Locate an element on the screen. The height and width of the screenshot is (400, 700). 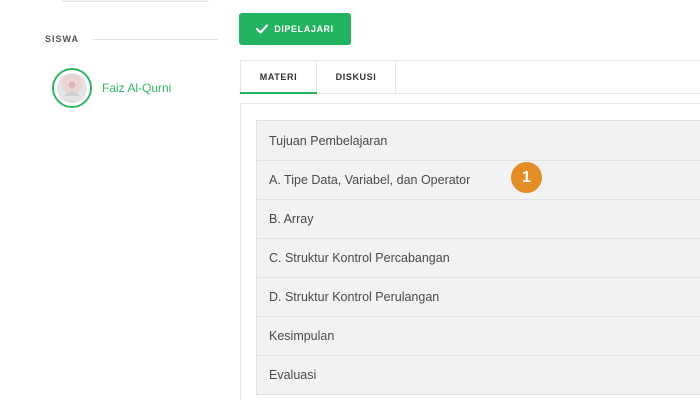
sidebar-students-section: SISWA Faiz Al-Qurni is located at coordinates (131, 71).